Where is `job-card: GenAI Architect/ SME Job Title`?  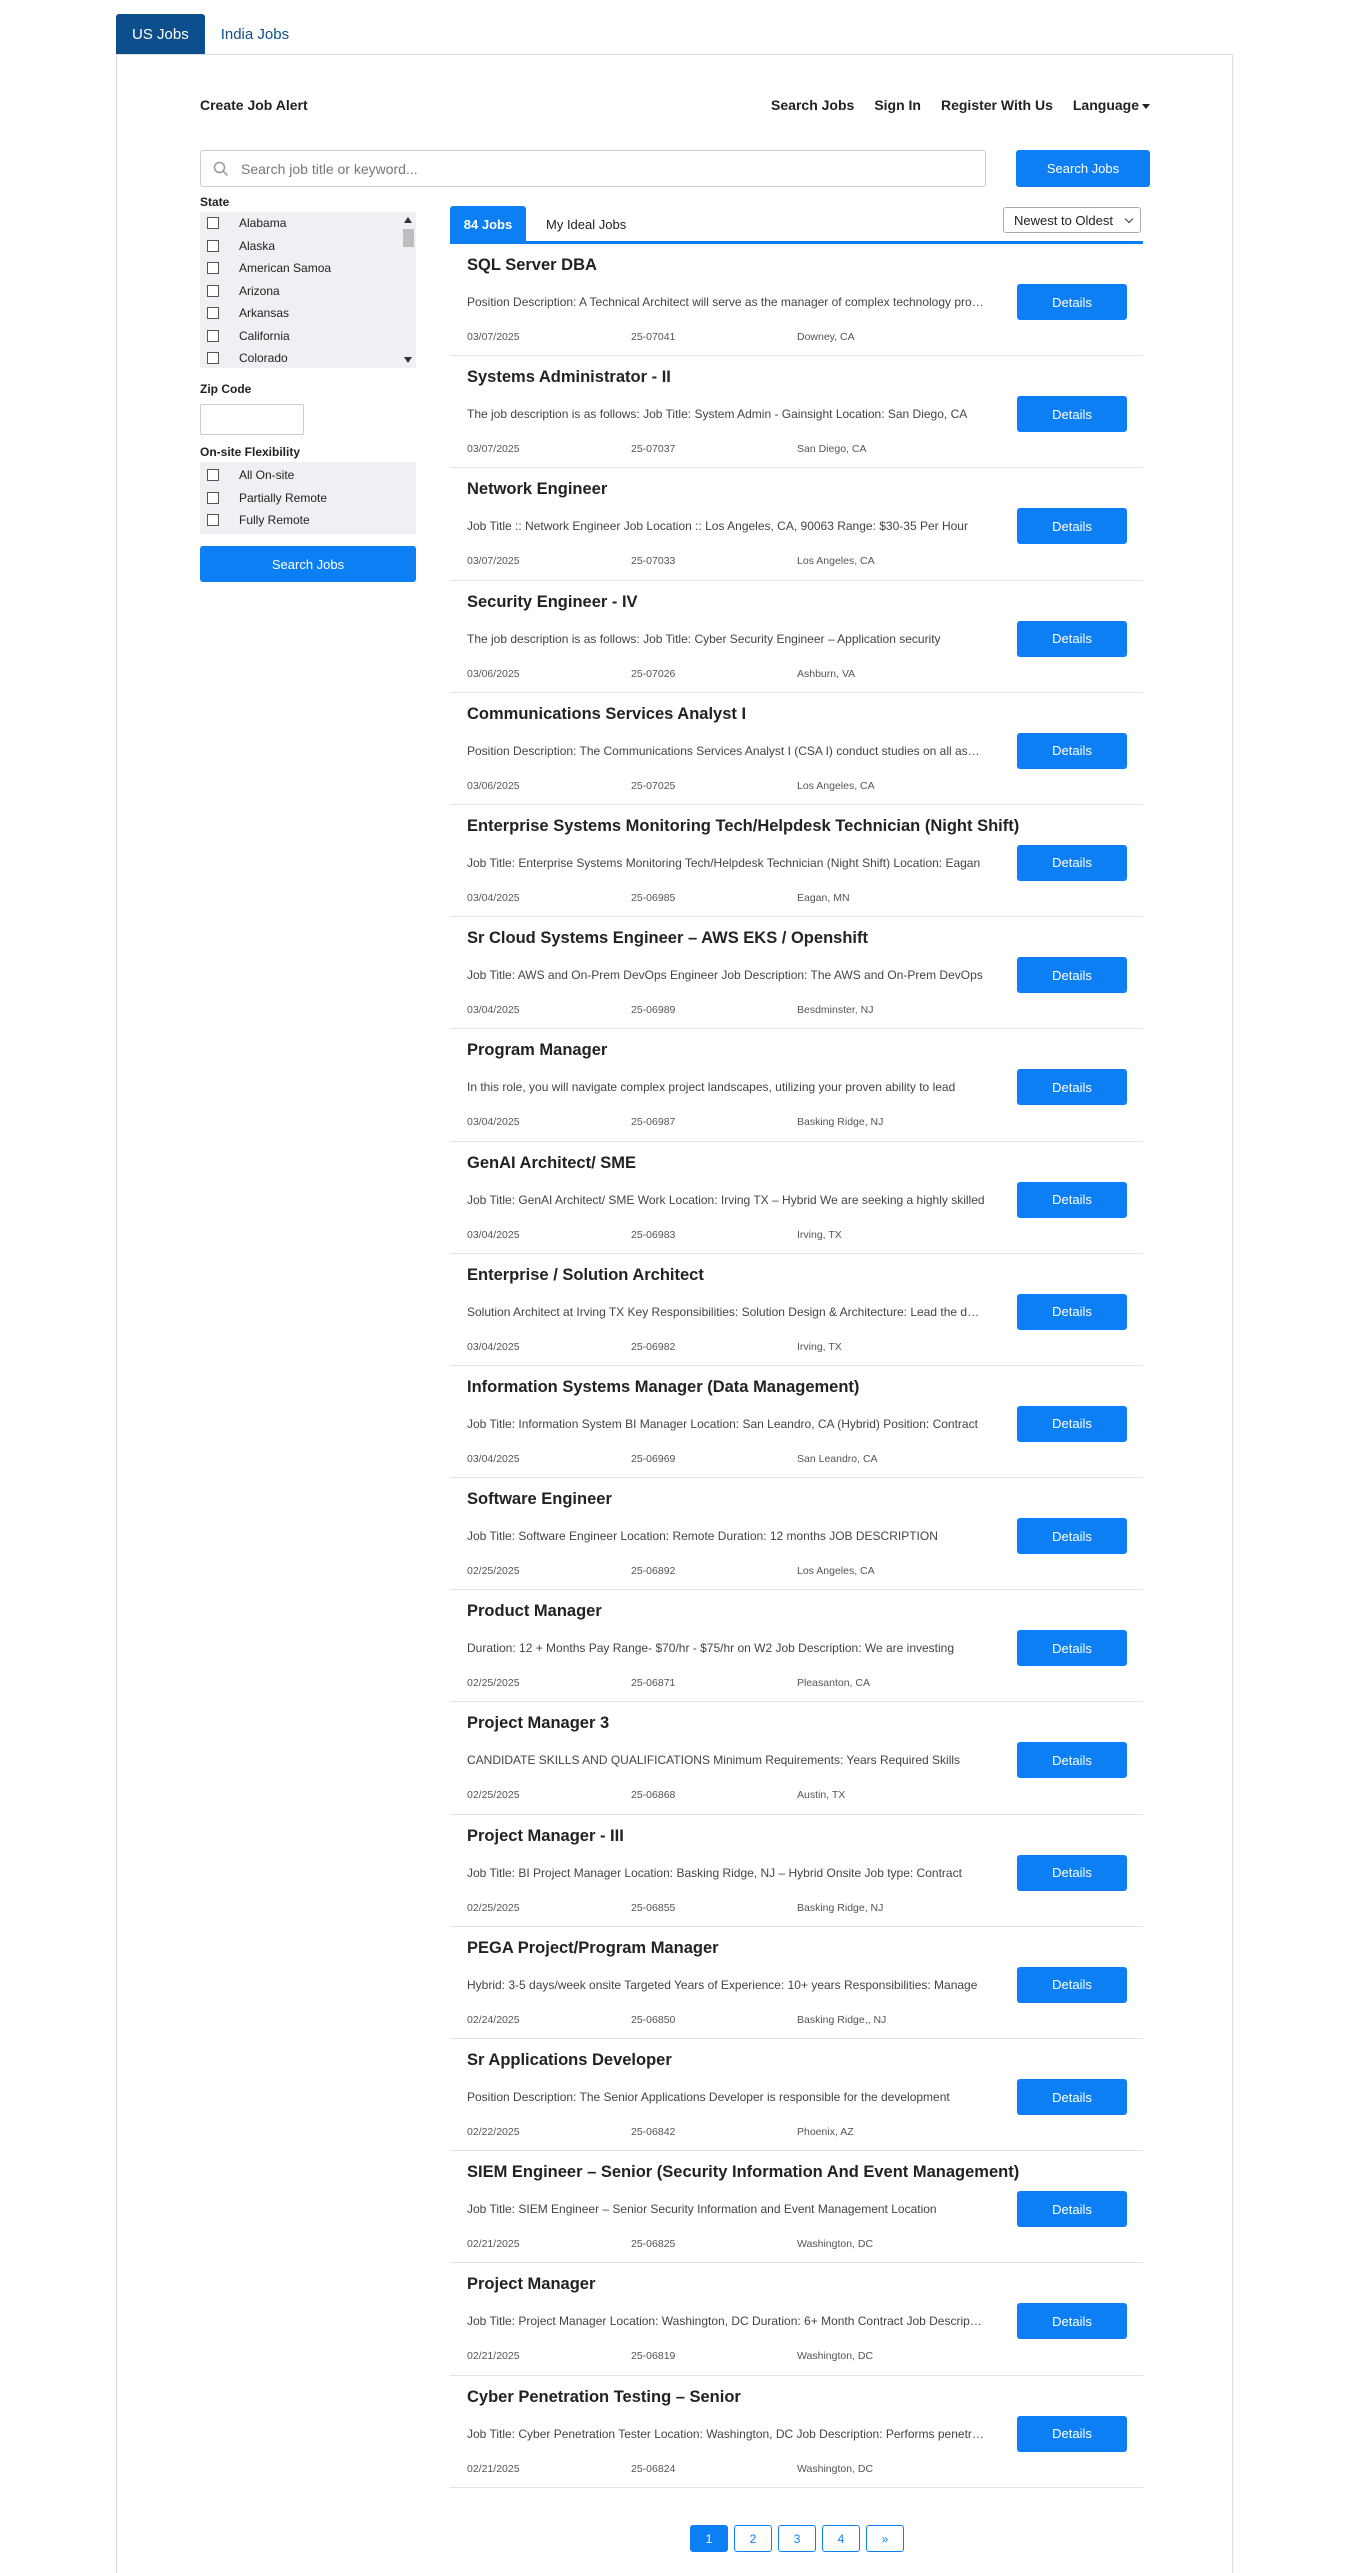
job-card: GenAI Architect/ SME Job Title is located at coordinates (796, 1198).